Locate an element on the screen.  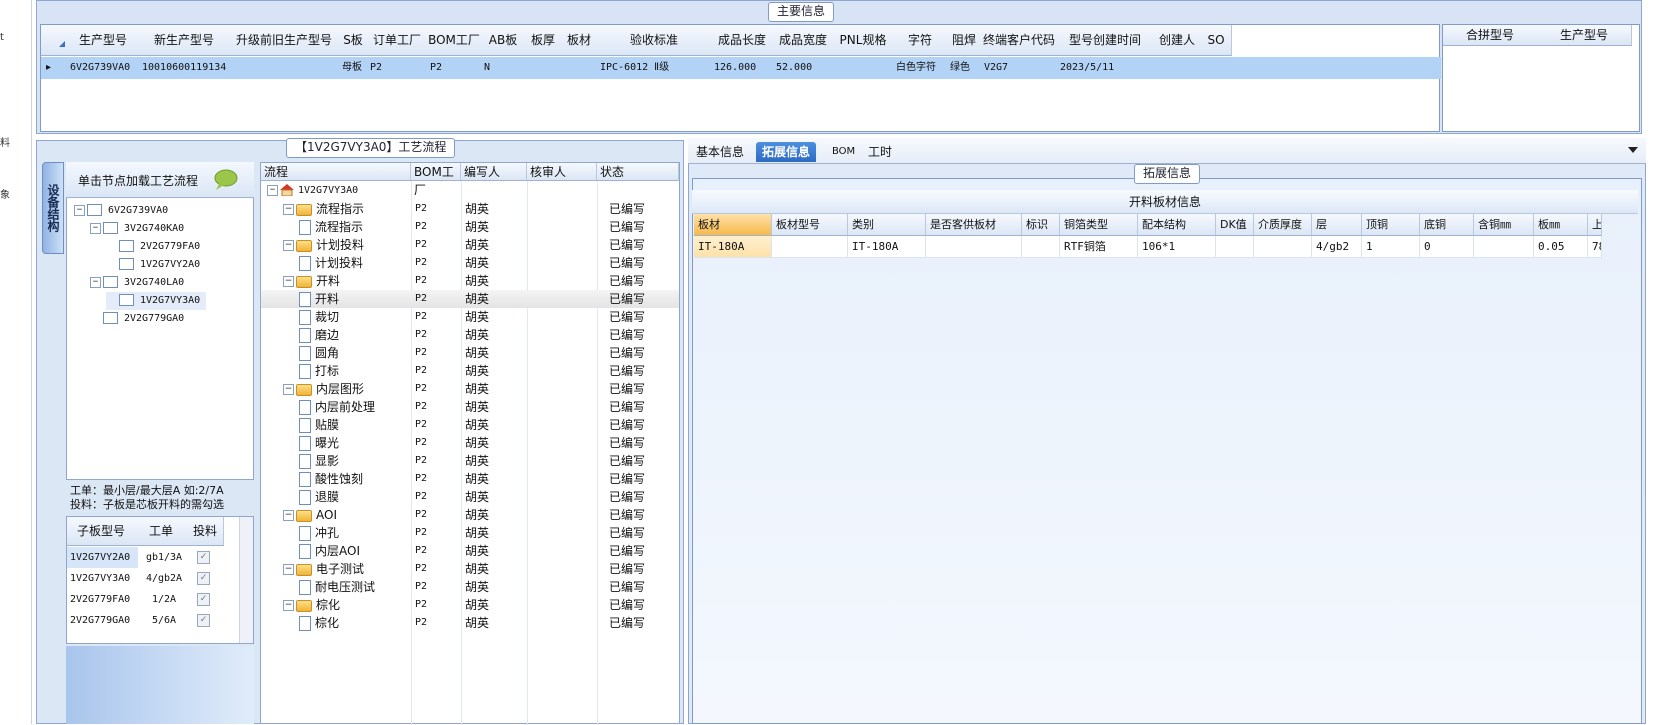
main-col-header: 验收标准 is located at coordinates (654, 40).